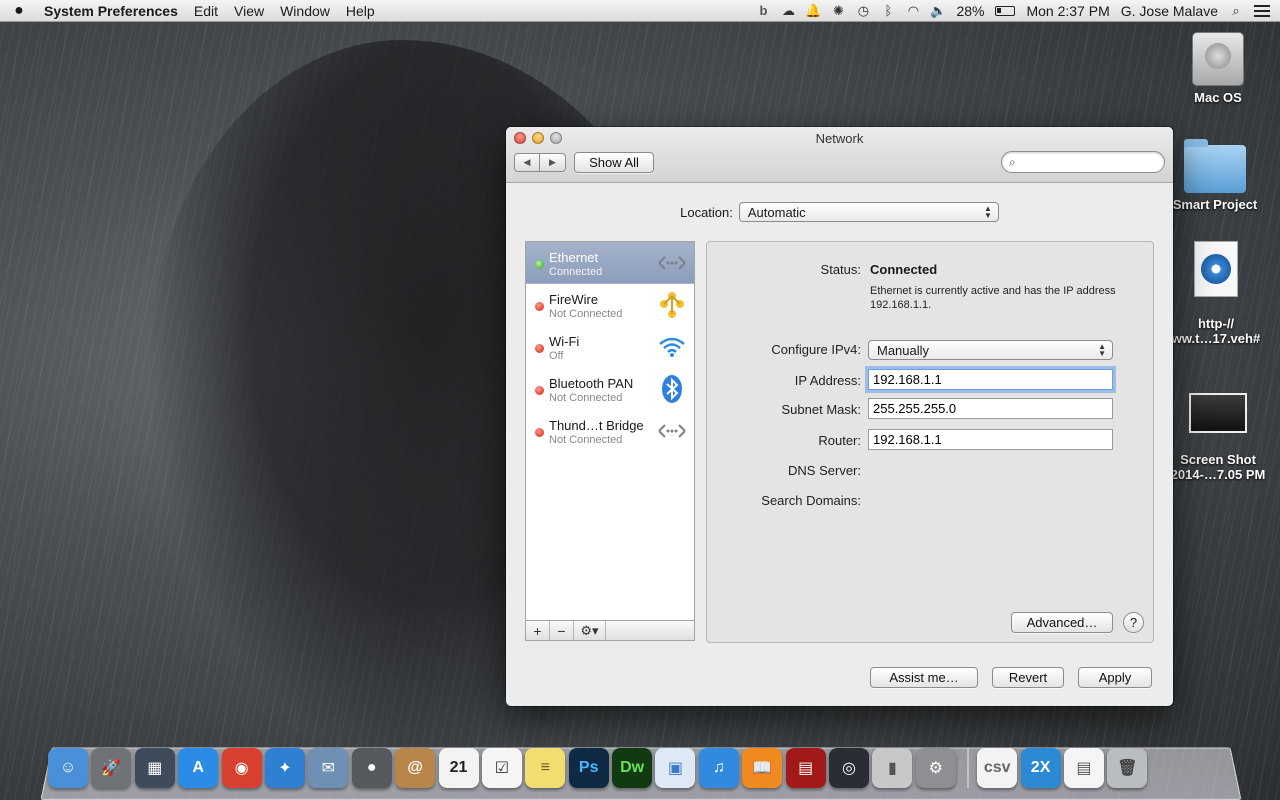 The width and height of the screenshot is (1280, 800). Describe the element at coordinates (328, 768) in the screenshot. I see `mail-icon: ✉` at that location.